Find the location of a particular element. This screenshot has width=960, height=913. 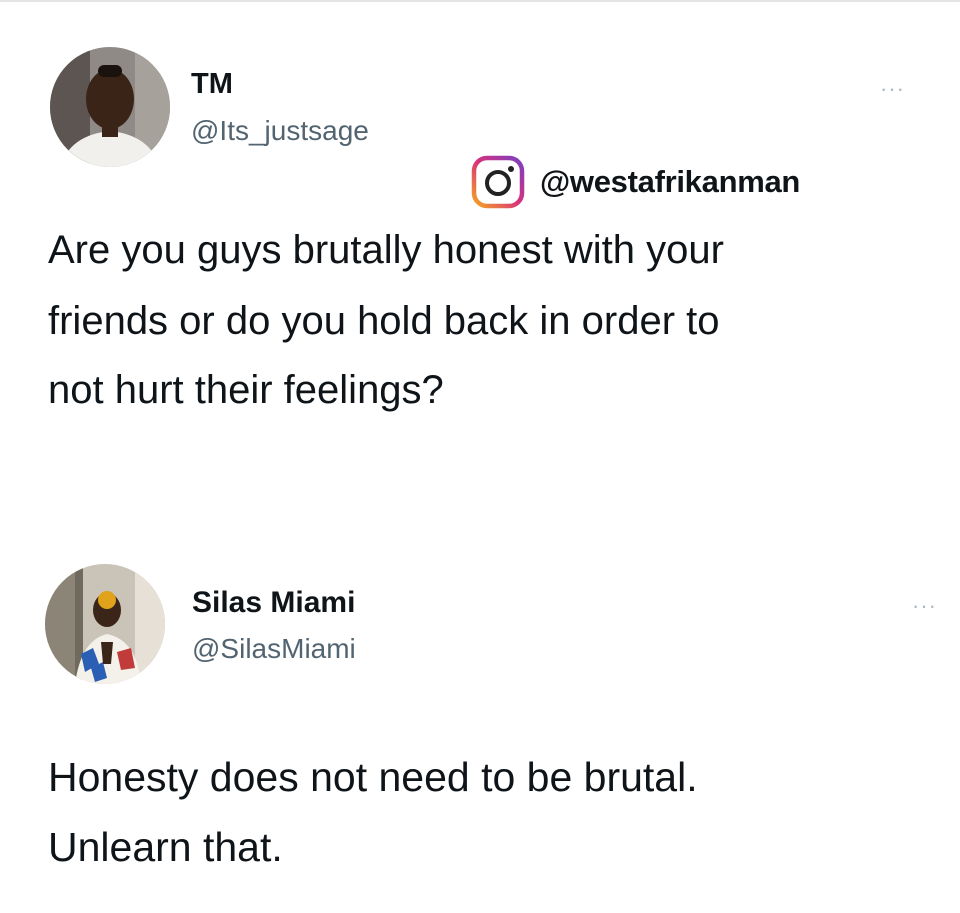

display-name: TM is located at coordinates (212, 84).